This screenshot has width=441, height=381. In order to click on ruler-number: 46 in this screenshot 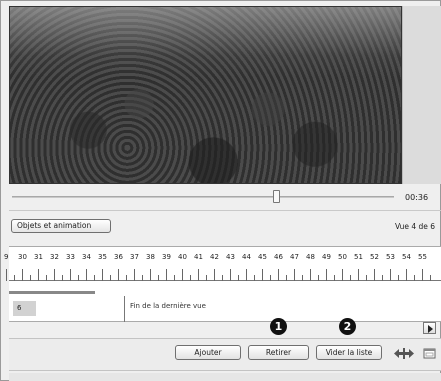, I will do `click(278, 257)`.